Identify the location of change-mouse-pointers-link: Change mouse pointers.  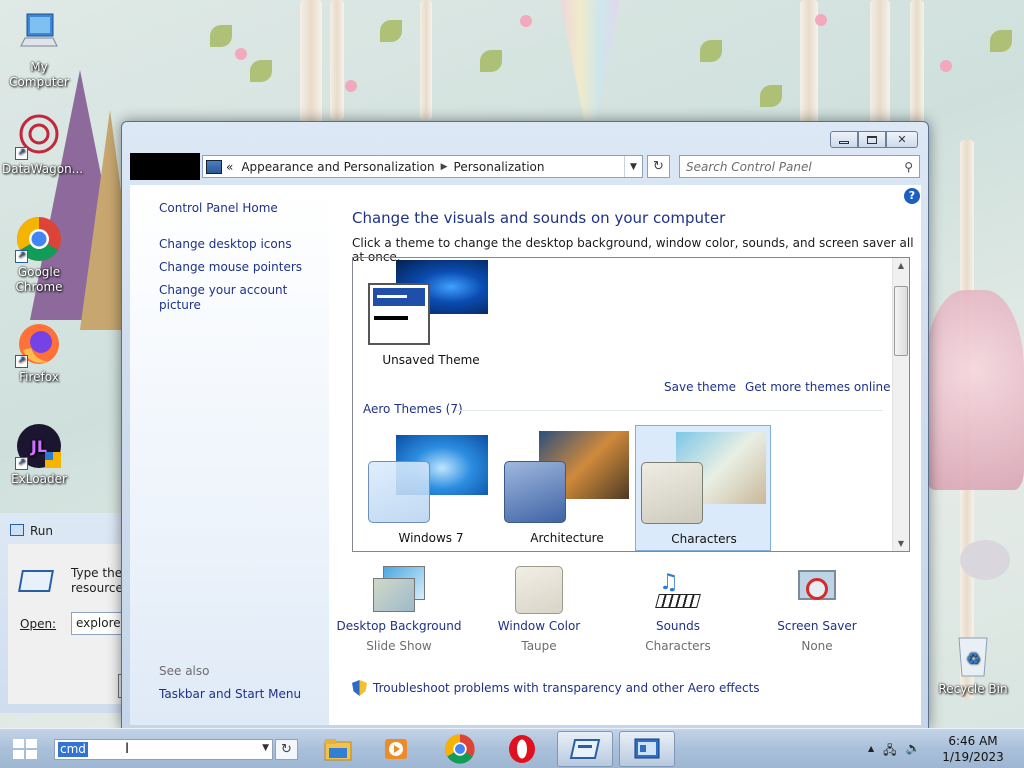
(230, 267).